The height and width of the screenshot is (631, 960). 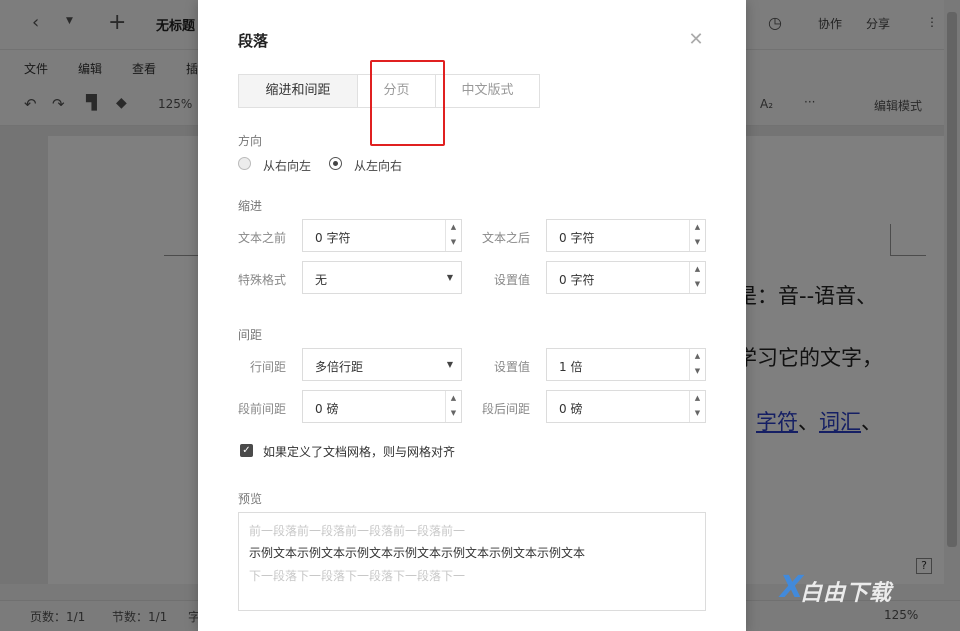 What do you see at coordinates (626, 406) in the screenshot?
I see `space-after-field: 0 磅 ▲ ▼` at bounding box center [626, 406].